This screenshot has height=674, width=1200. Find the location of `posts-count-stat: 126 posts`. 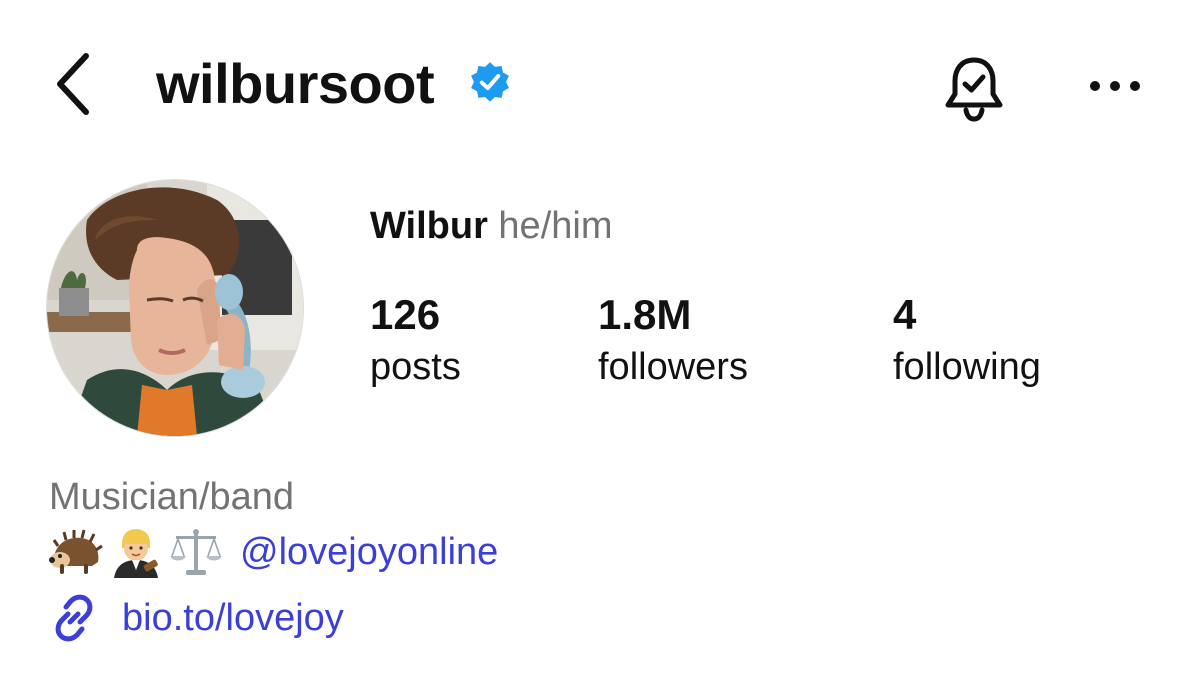

posts-count-stat: 126 posts is located at coordinates (415, 340).